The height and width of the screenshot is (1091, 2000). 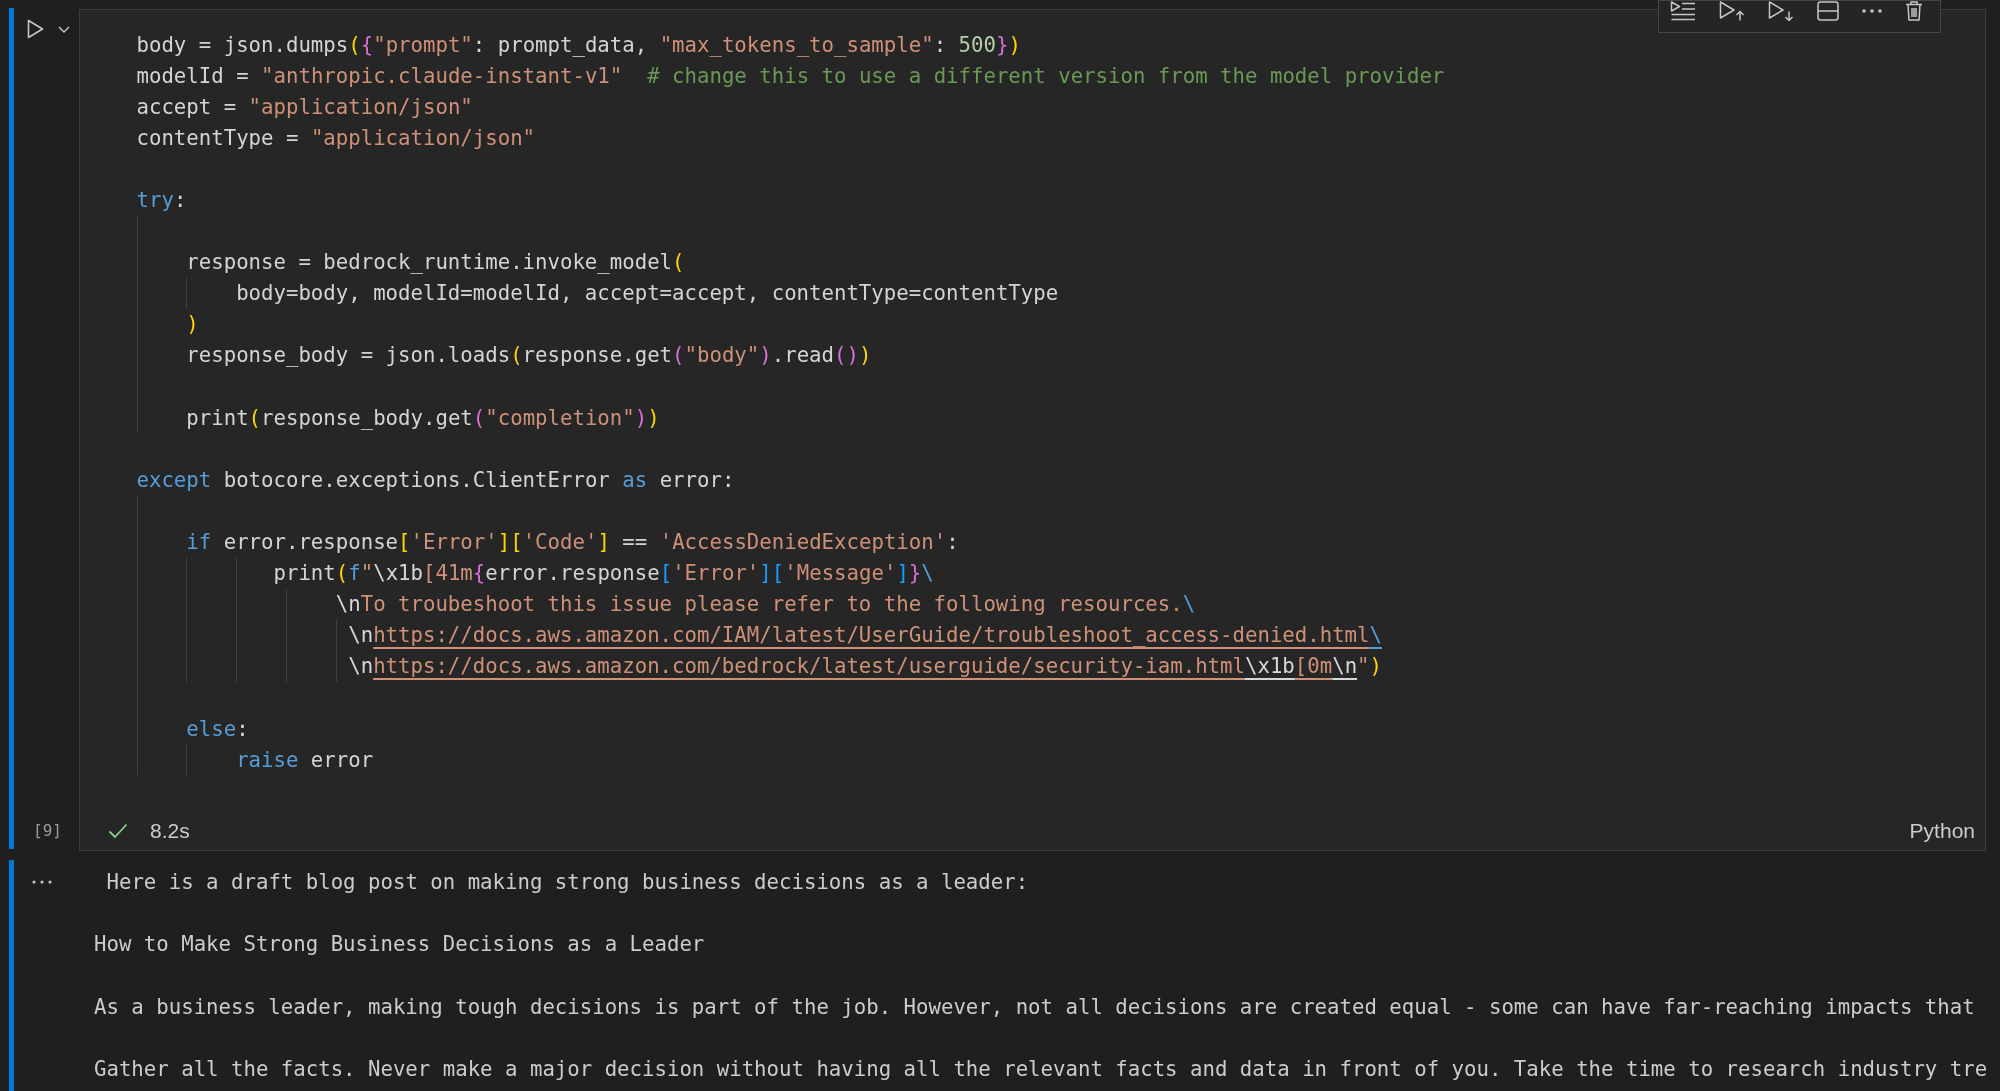 I want to click on trash-icon, so click(x=1914, y=11).